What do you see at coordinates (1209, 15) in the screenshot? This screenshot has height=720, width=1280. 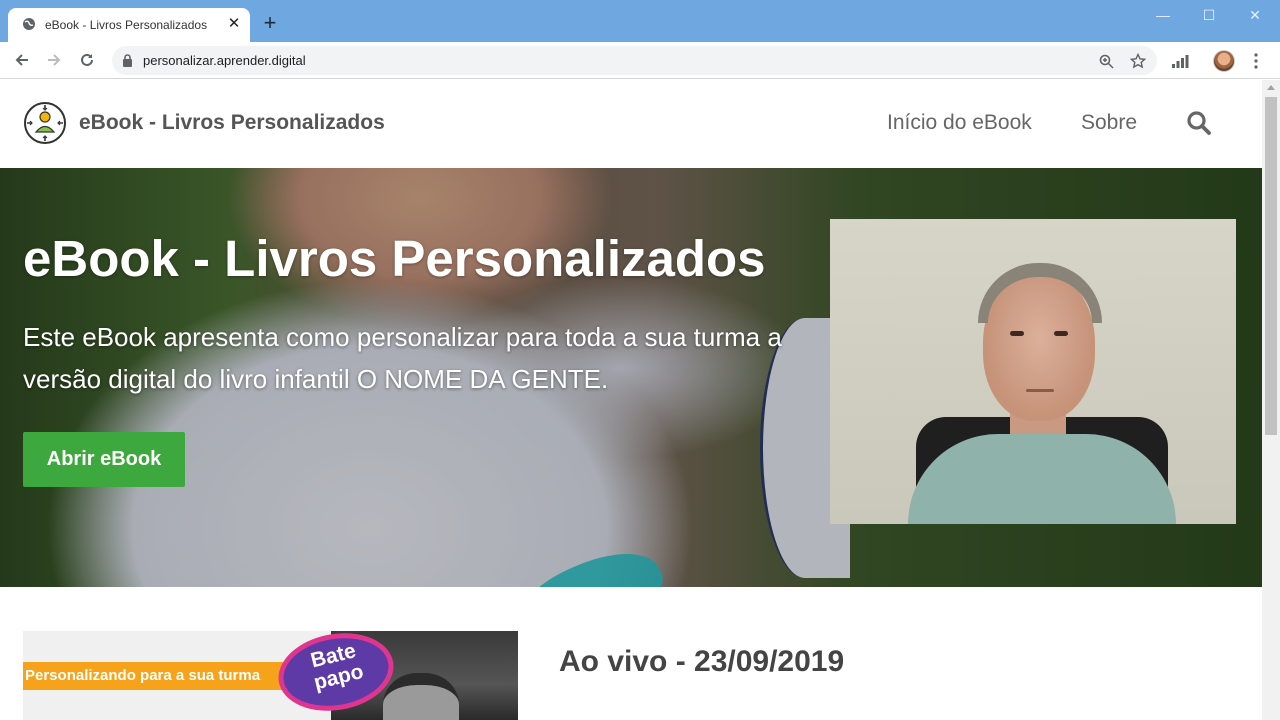 I see `maximize-button: ☐` at bounding box center [1209, 15].